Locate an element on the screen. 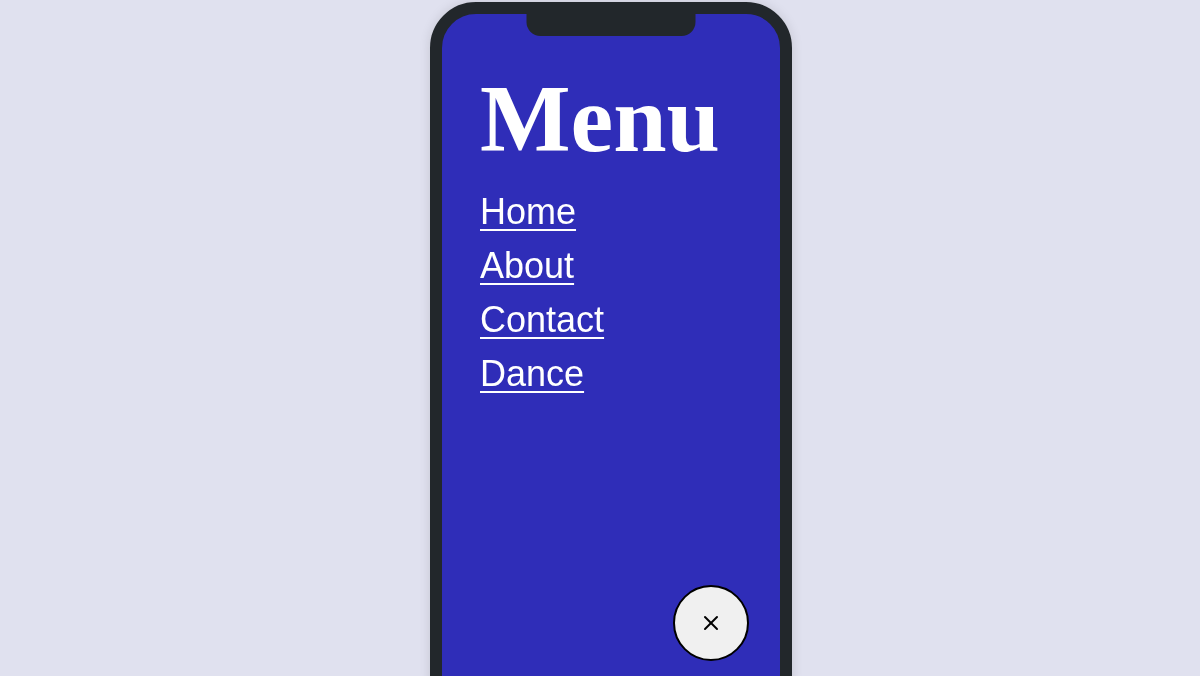  menu-link: Dance is located at coordinates (532, 374).